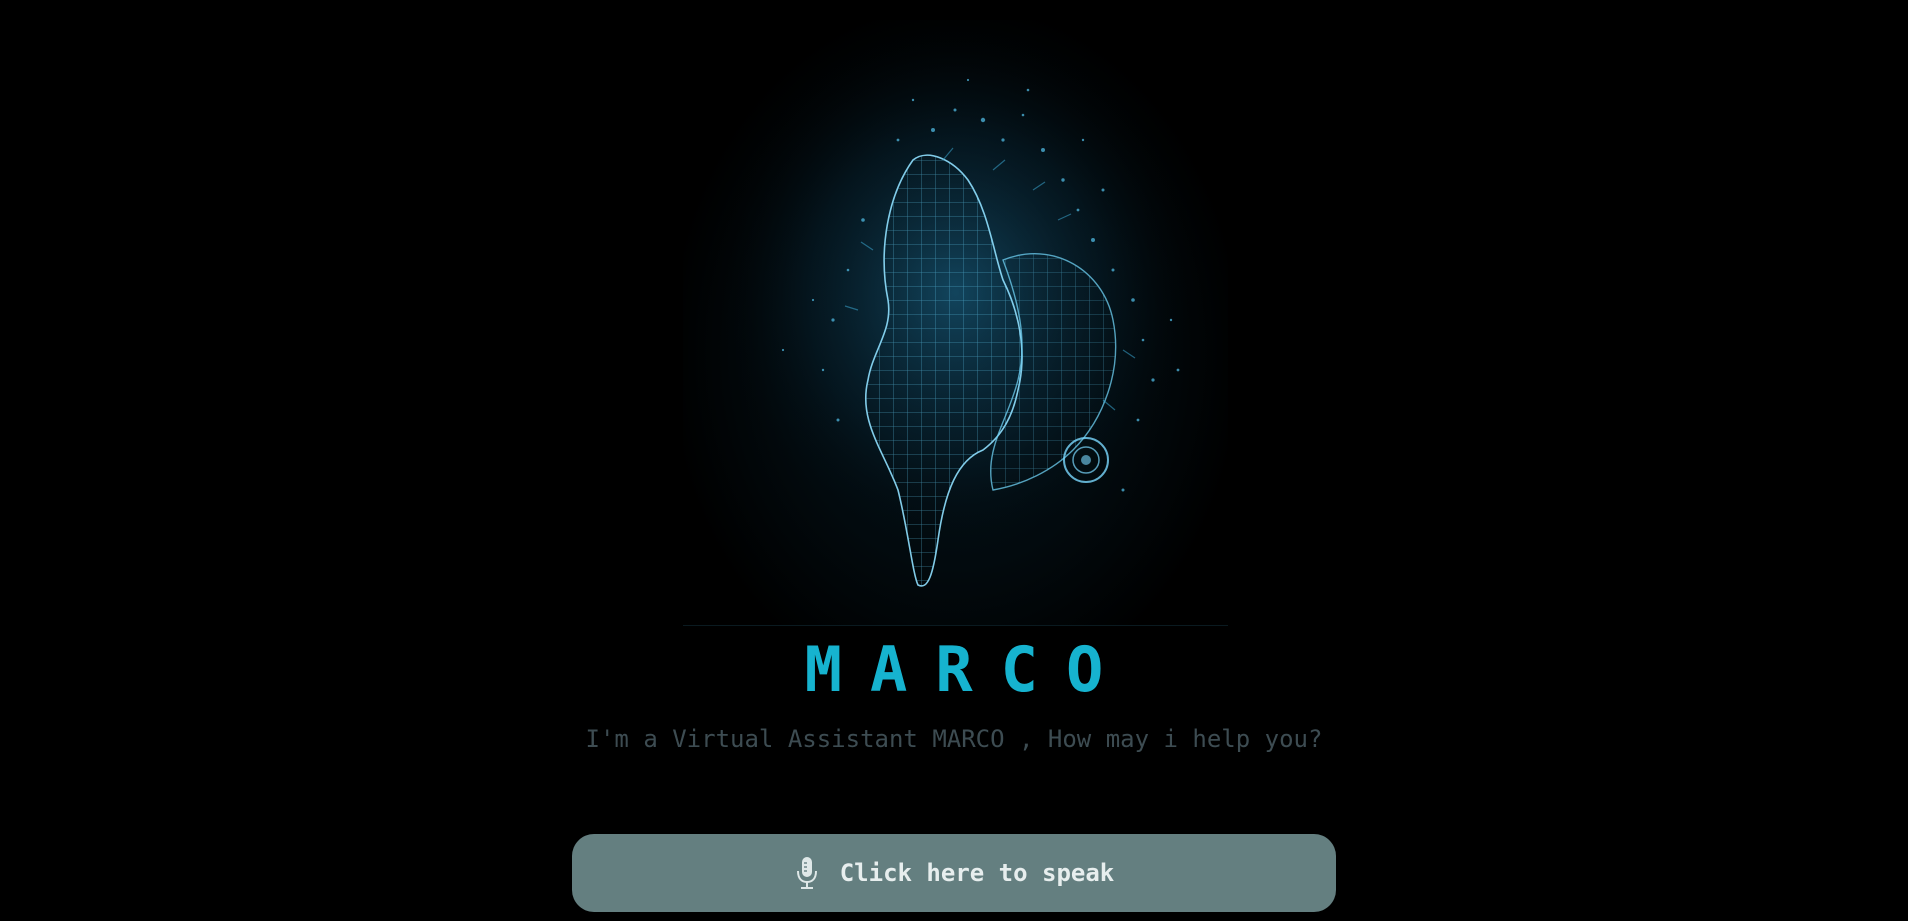  I want to click on microphone-icon, so click(806, 873).